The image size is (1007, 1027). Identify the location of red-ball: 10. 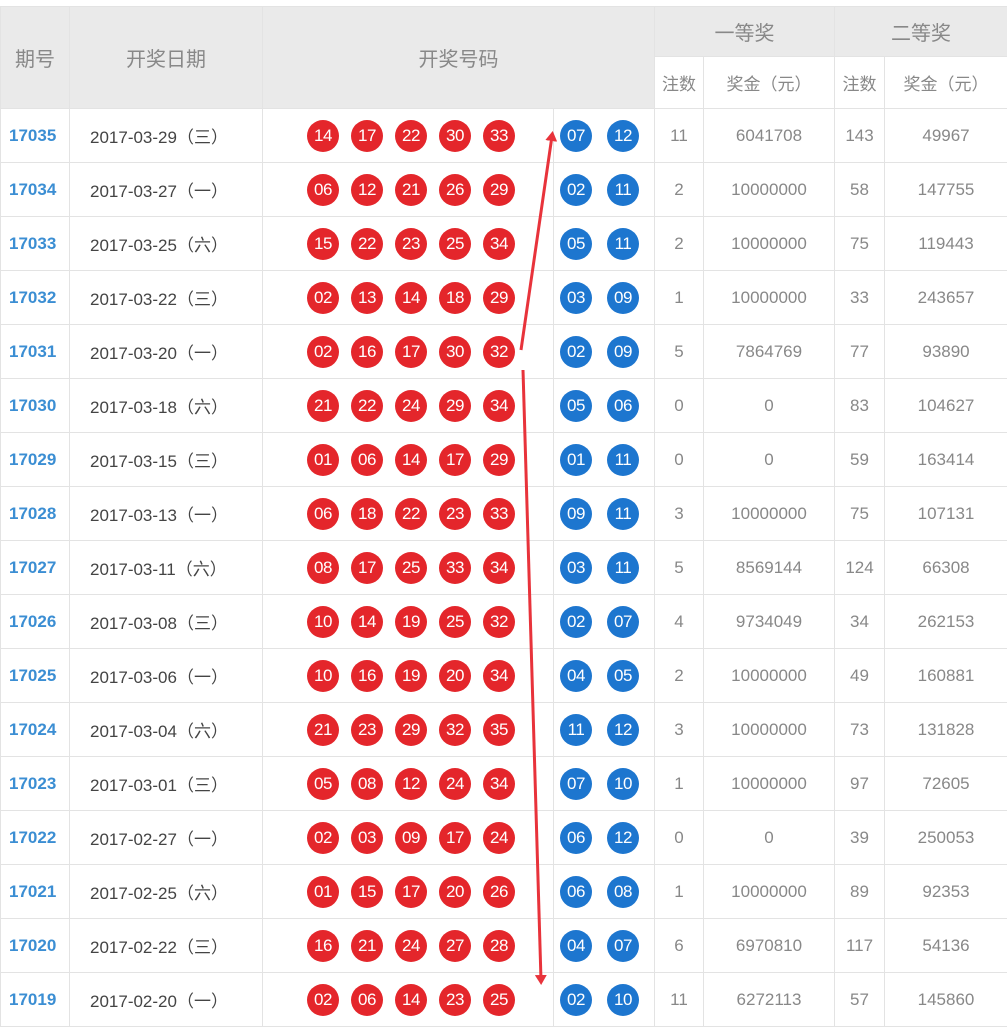
(323, 622).